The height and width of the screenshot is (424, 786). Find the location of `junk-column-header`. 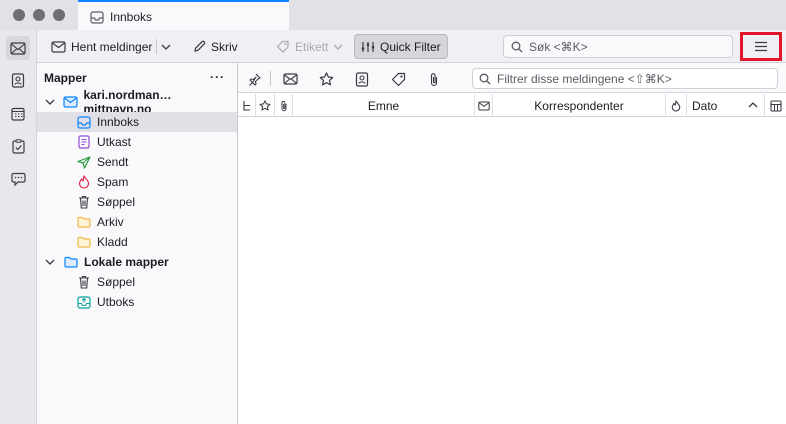

junk-column-header is located at coordinates (676, 105).